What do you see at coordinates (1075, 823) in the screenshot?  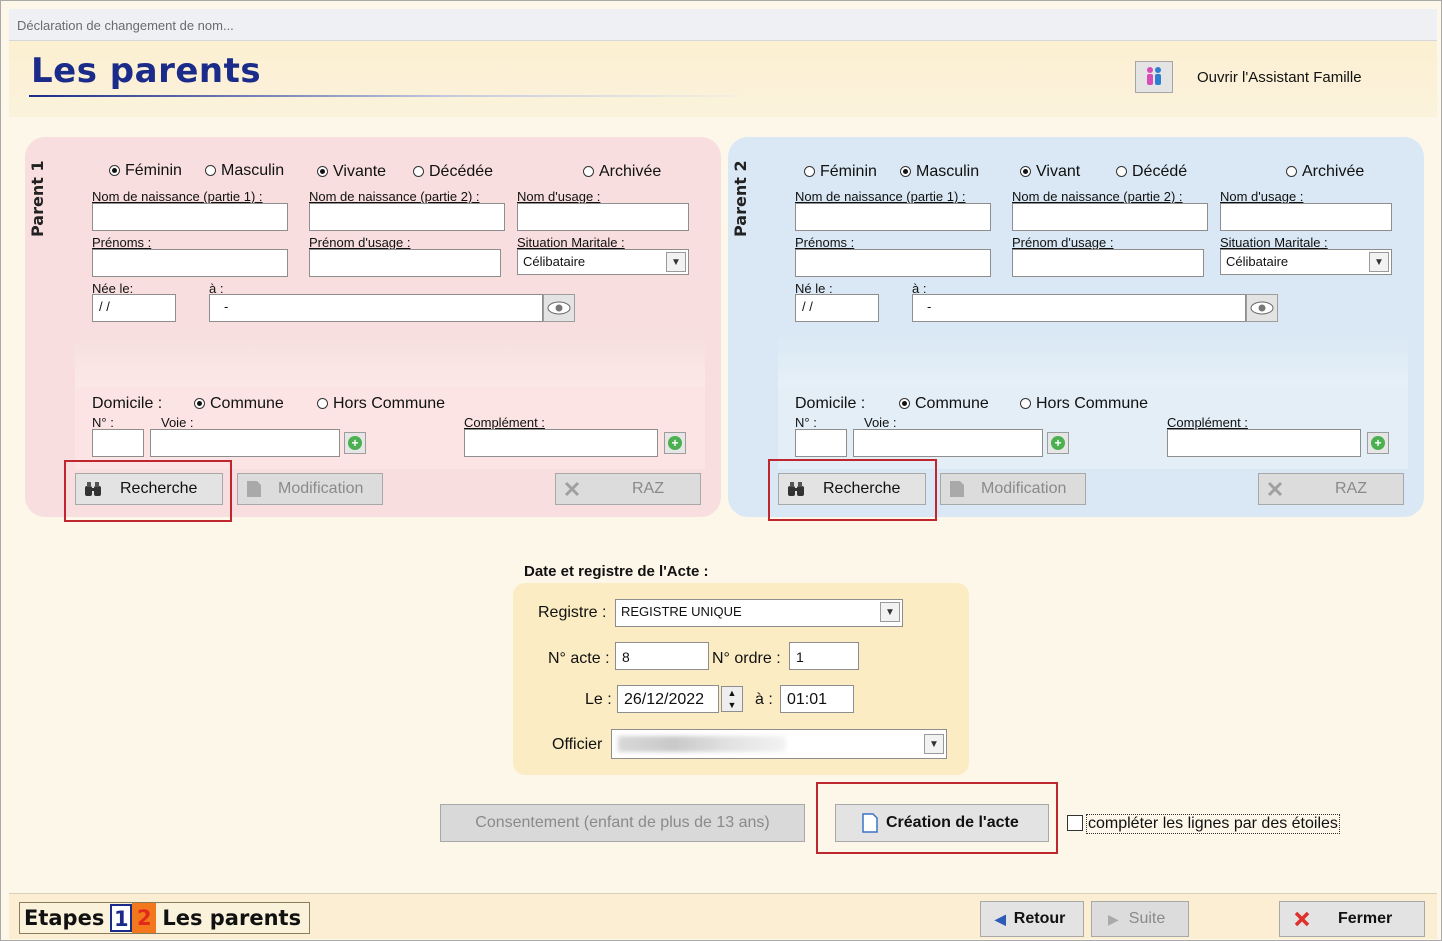 I see `etoiles-checkbox` at bounding box center [1075, 823].